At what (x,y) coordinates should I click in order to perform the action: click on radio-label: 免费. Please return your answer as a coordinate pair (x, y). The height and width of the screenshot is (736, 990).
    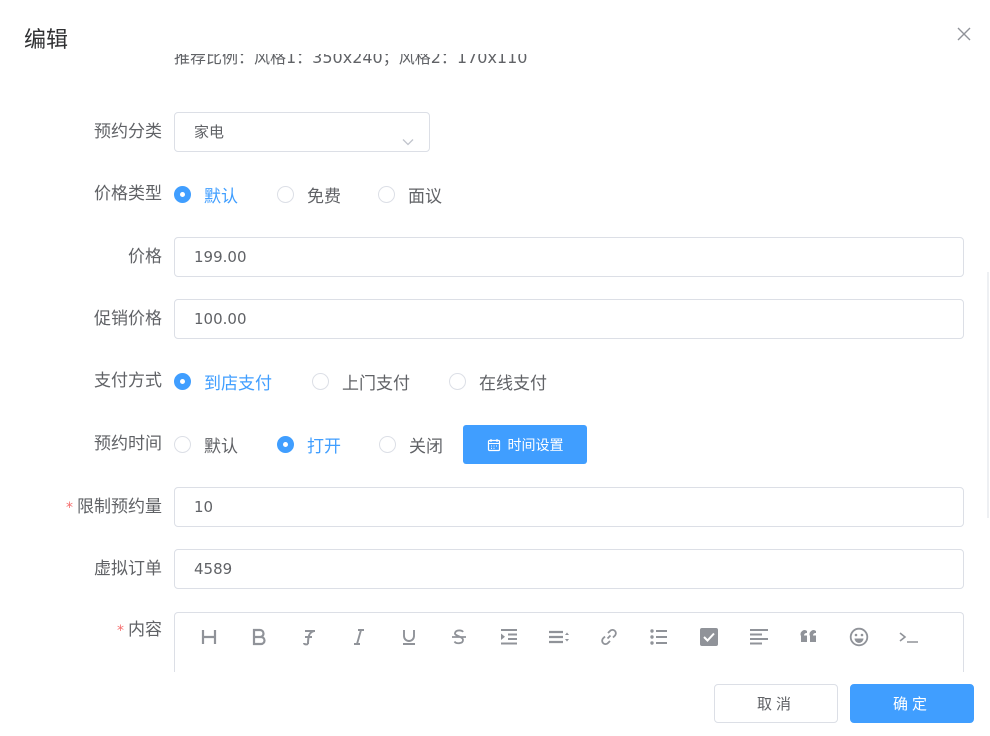
    Looking at the image, I should click on (324, 196).